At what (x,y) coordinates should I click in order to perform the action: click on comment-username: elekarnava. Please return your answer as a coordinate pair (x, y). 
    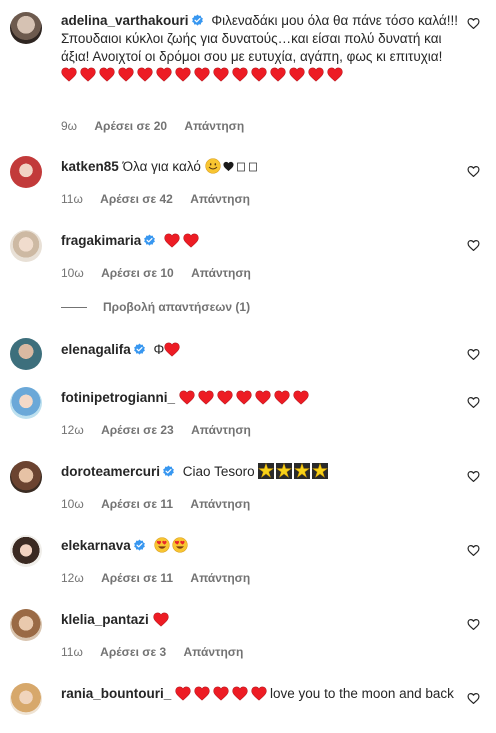
    Looking at the image, I should click on (96, 545).